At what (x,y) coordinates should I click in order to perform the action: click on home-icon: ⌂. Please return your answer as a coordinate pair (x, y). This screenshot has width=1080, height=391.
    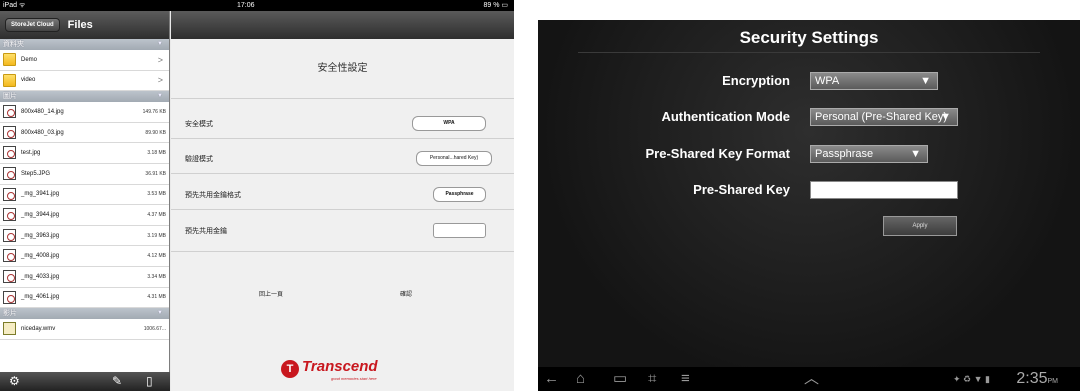
    Looking at the image, I should click on (580, 379).